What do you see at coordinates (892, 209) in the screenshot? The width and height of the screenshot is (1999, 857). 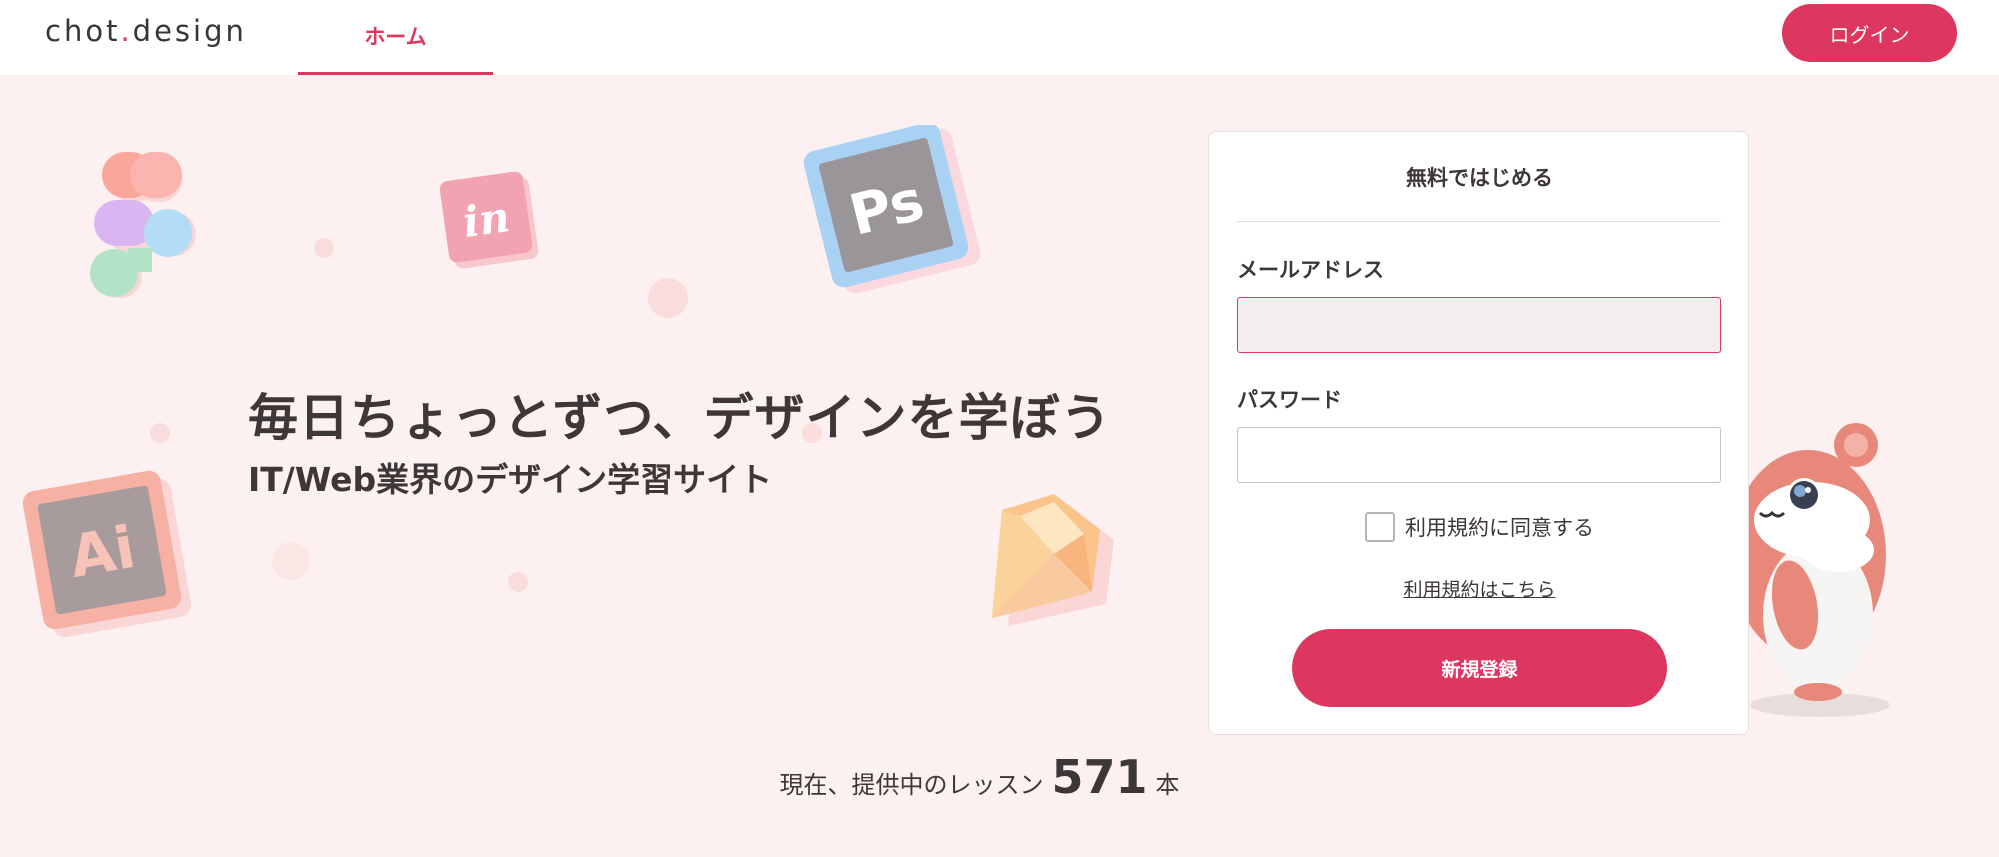 I see `photoshop-icon: Ps` at bounding box center [892, 209].